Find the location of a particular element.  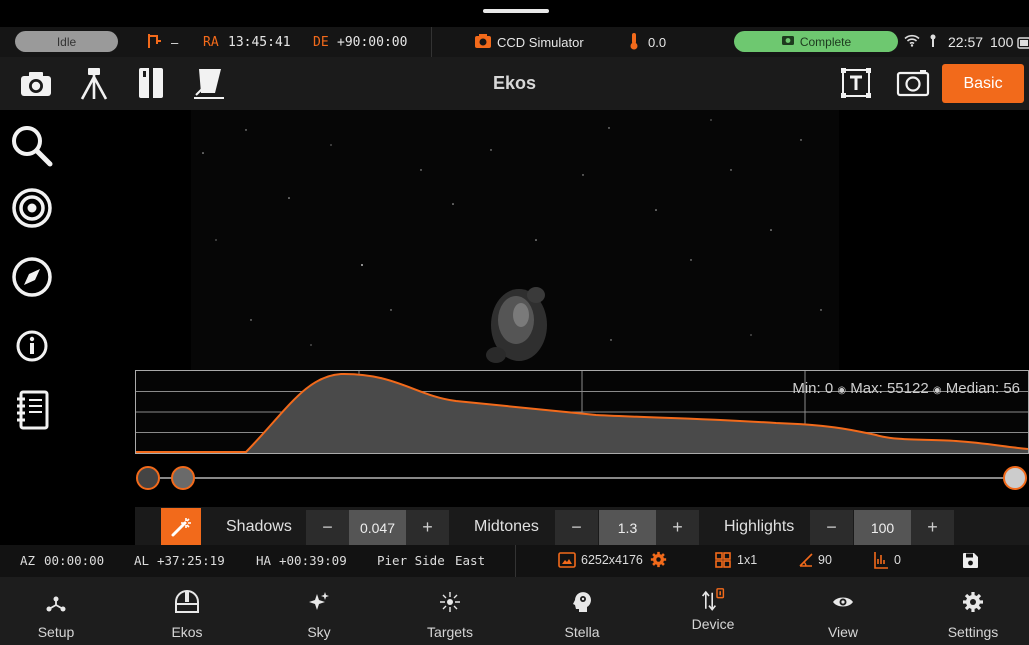

ra-value: 13:45:41 is located at coordinates (259, 42).